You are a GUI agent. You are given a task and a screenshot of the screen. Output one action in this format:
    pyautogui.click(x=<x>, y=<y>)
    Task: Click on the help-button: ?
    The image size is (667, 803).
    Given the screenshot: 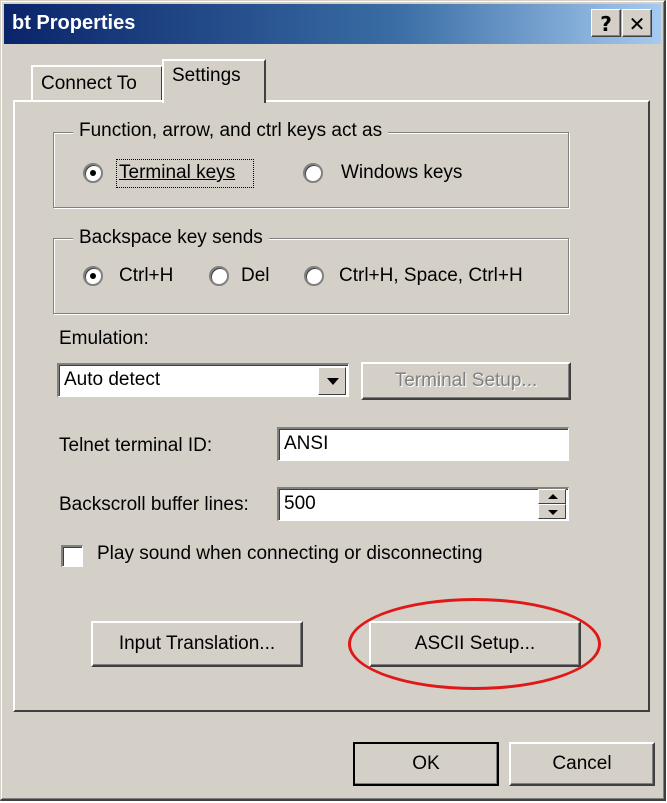 What is the action you would take?
    pyautogui.click(x=606, y=23)
    